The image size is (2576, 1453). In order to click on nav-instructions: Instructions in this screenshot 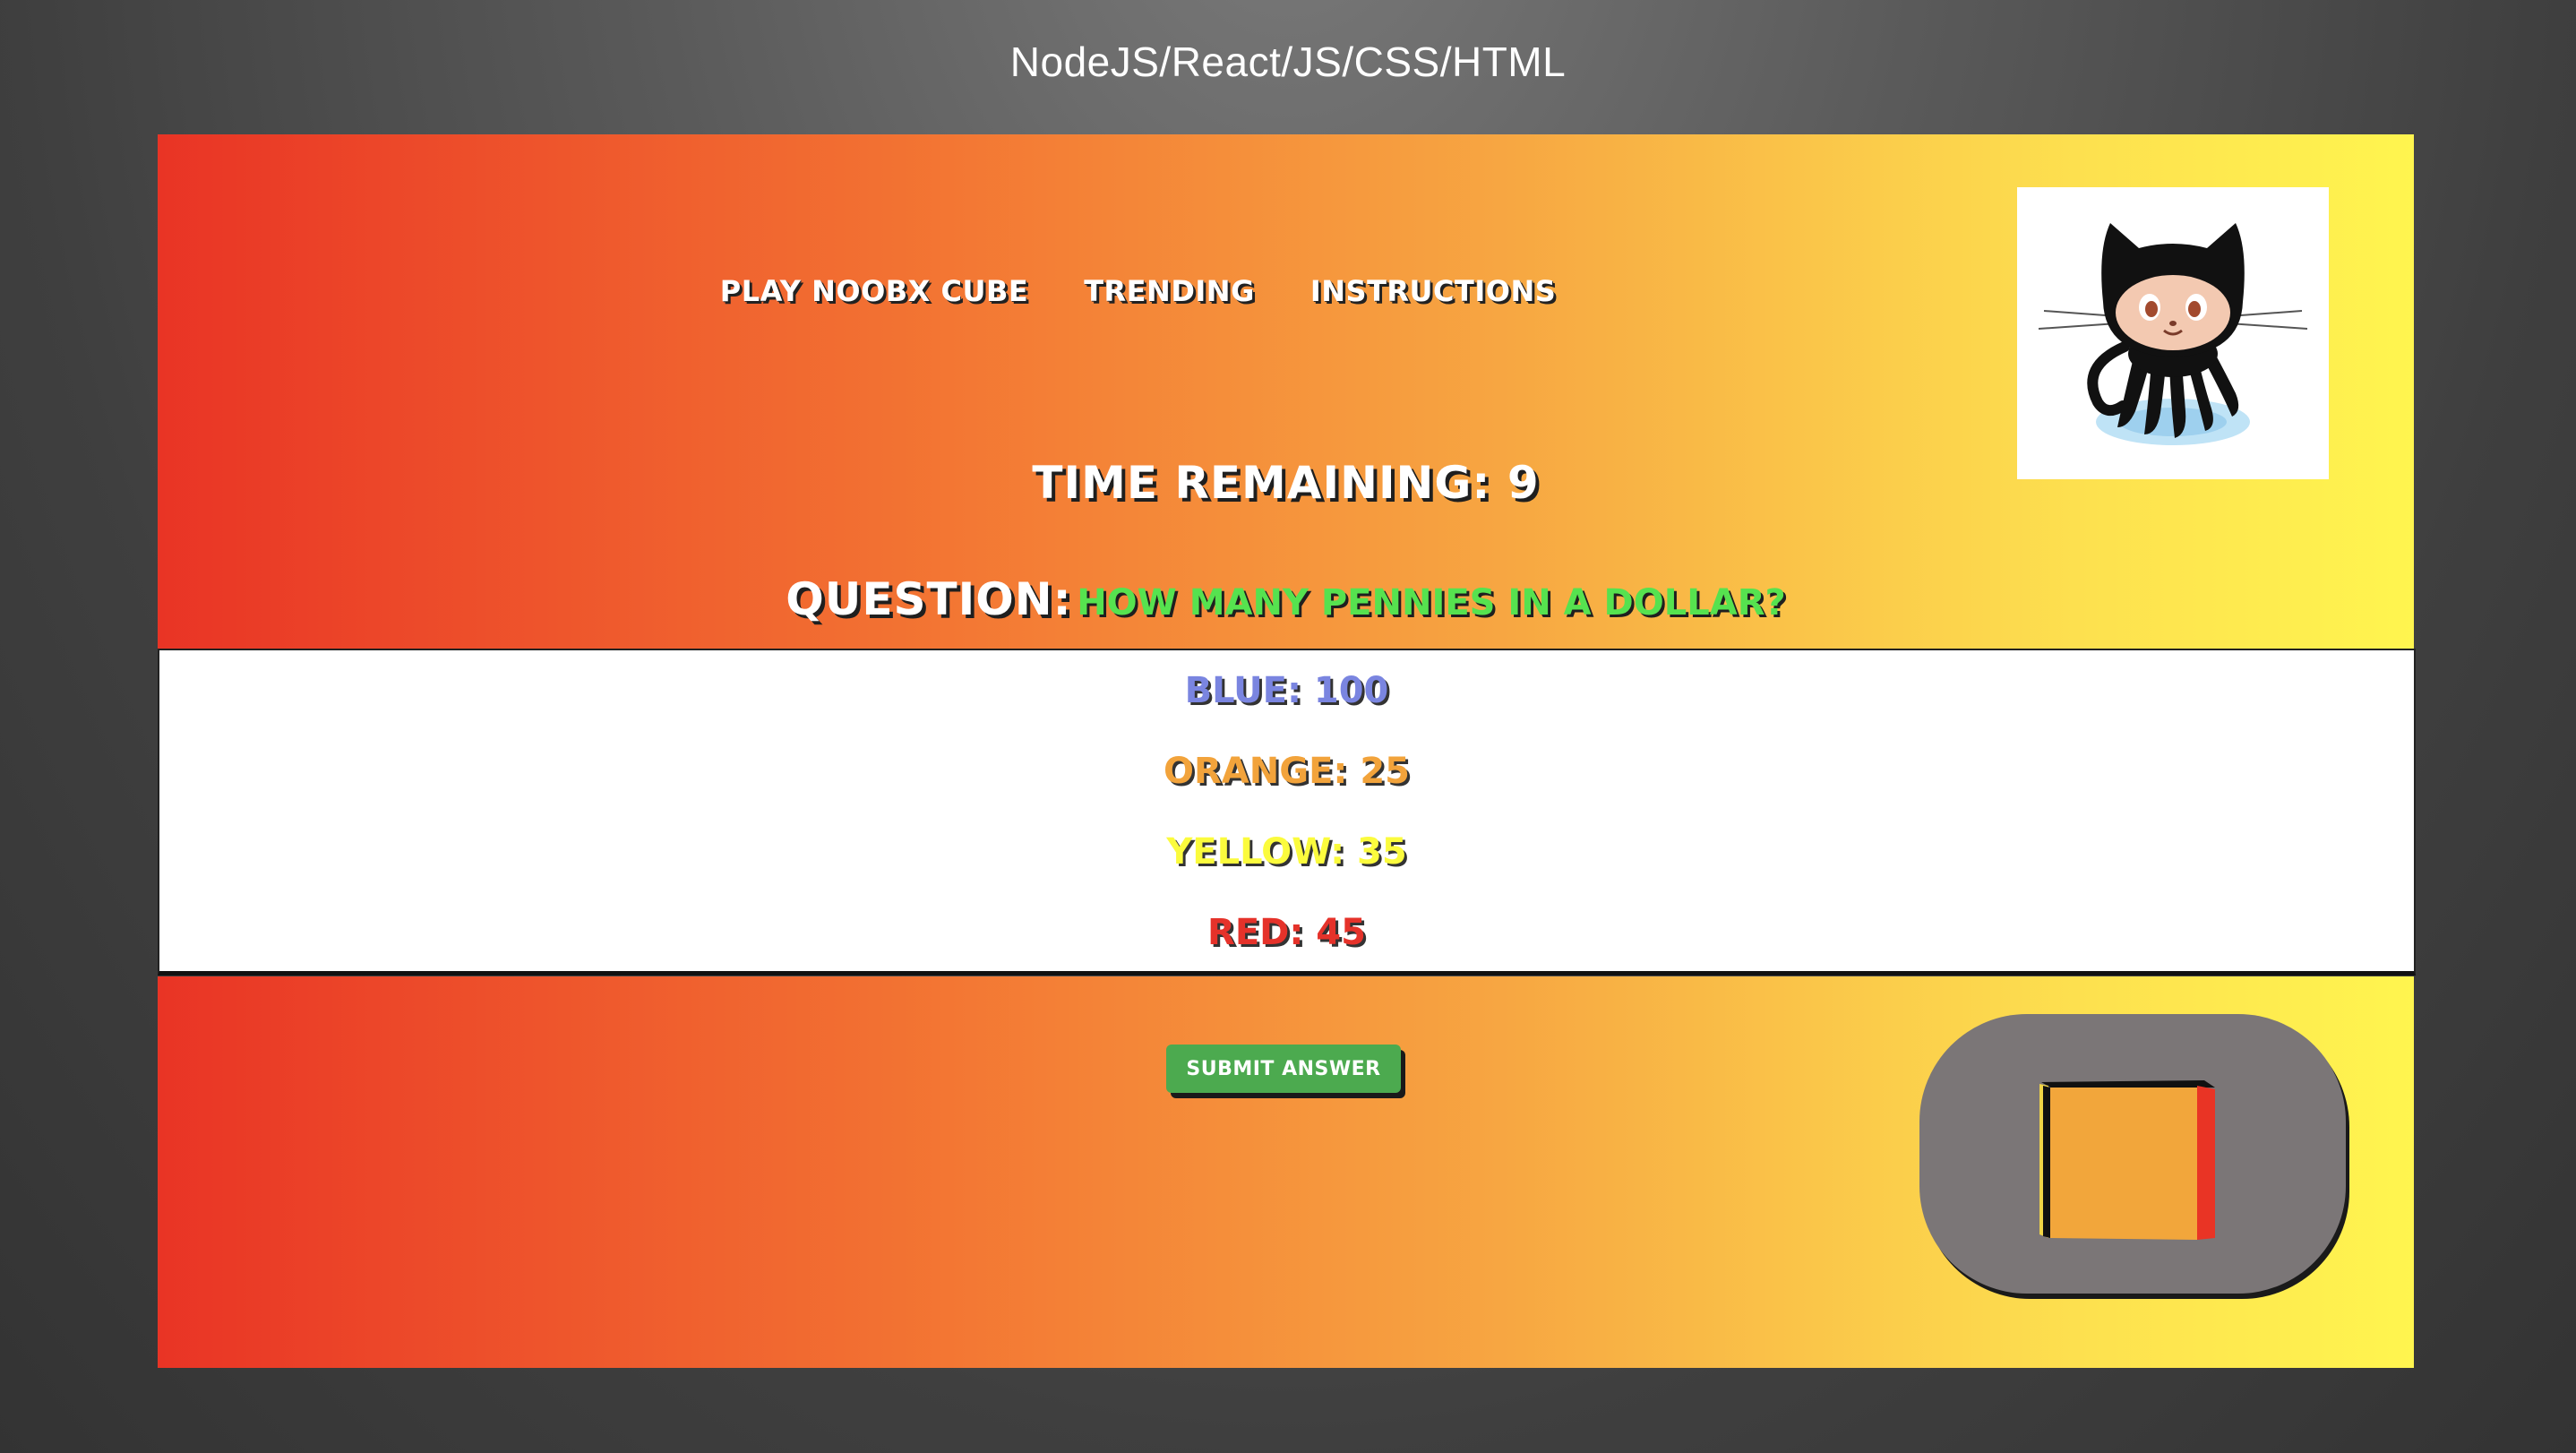, I will do `click(1433, 291)`.